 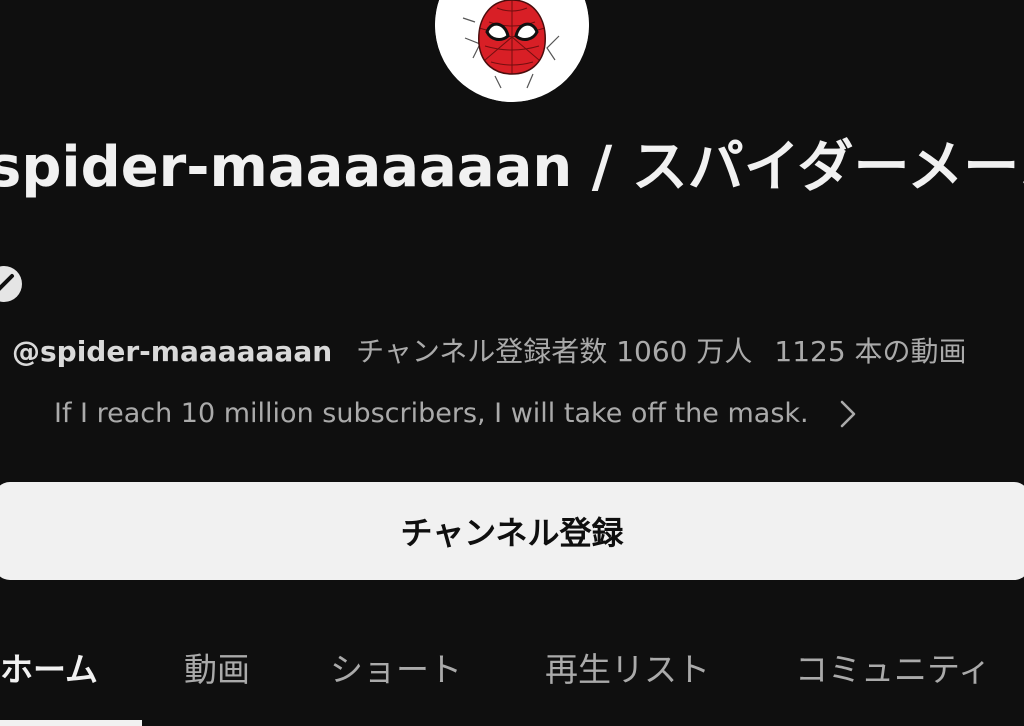 I want to click on tab-videos: 動画, so click(x=217, y=670).